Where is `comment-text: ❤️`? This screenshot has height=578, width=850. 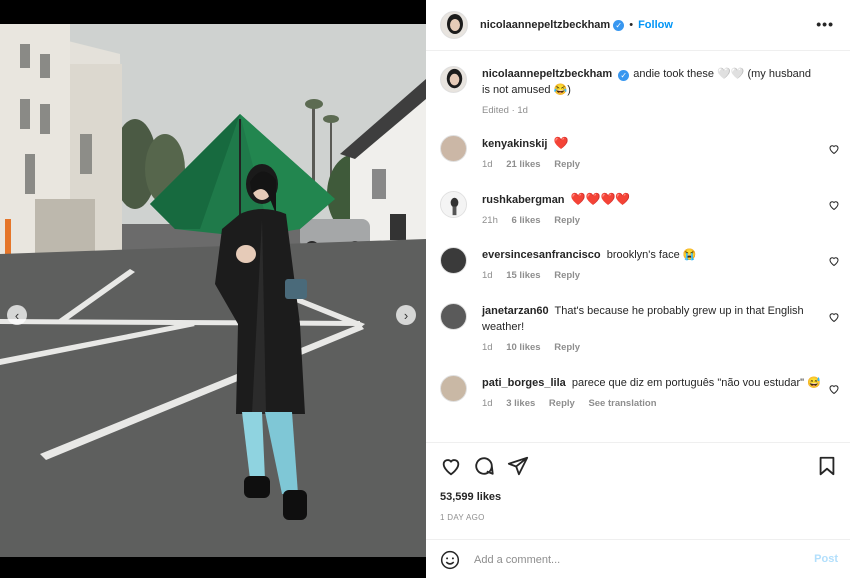
comment-text: ❤️ is located at coordinates (561, 143).